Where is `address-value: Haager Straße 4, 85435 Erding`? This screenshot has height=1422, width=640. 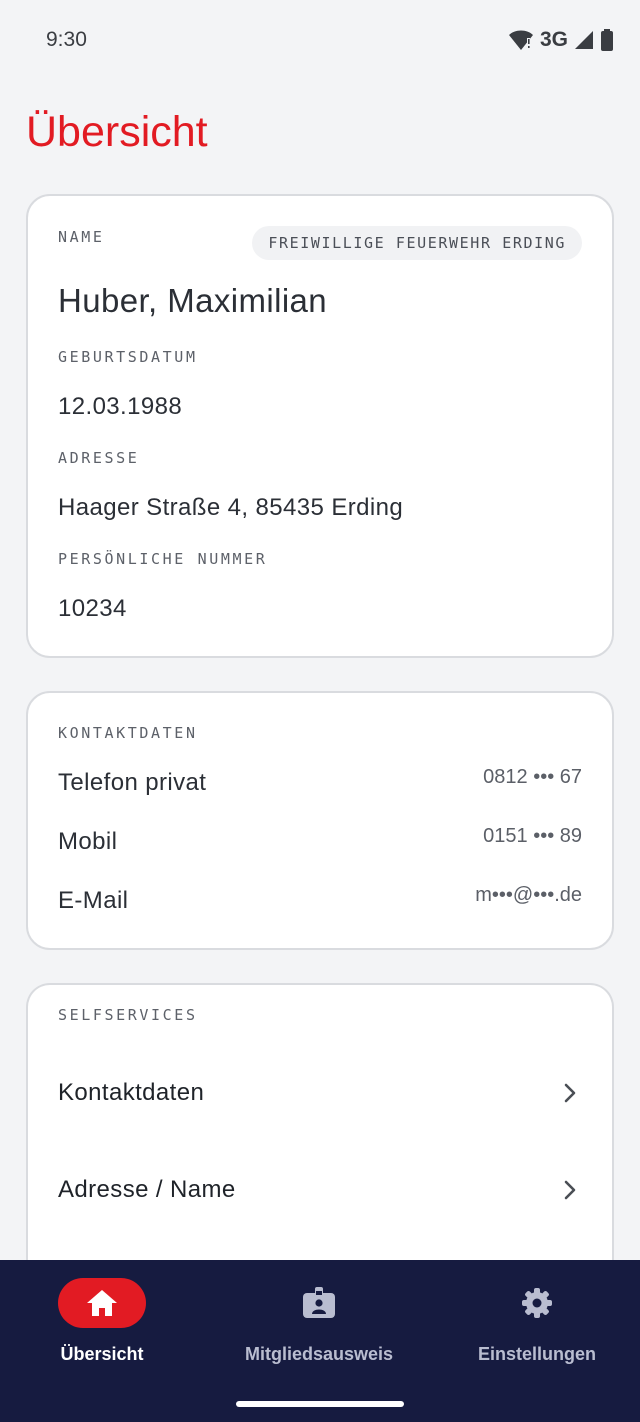 address-value: Haager Straße 4, 85435 Erding is located at coordinates (231, 507).